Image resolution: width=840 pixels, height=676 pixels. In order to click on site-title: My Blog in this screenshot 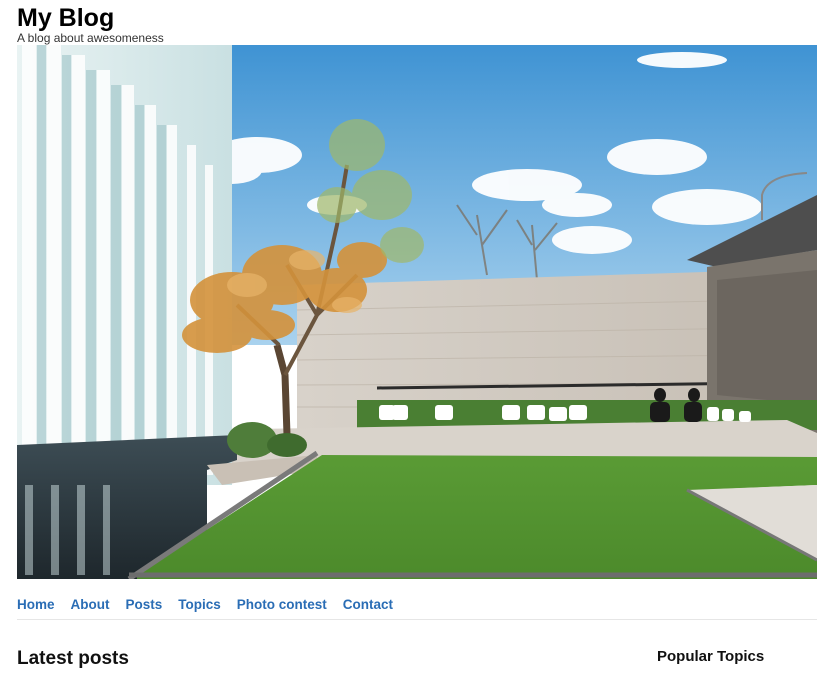, I will do `click(65, 18)`.